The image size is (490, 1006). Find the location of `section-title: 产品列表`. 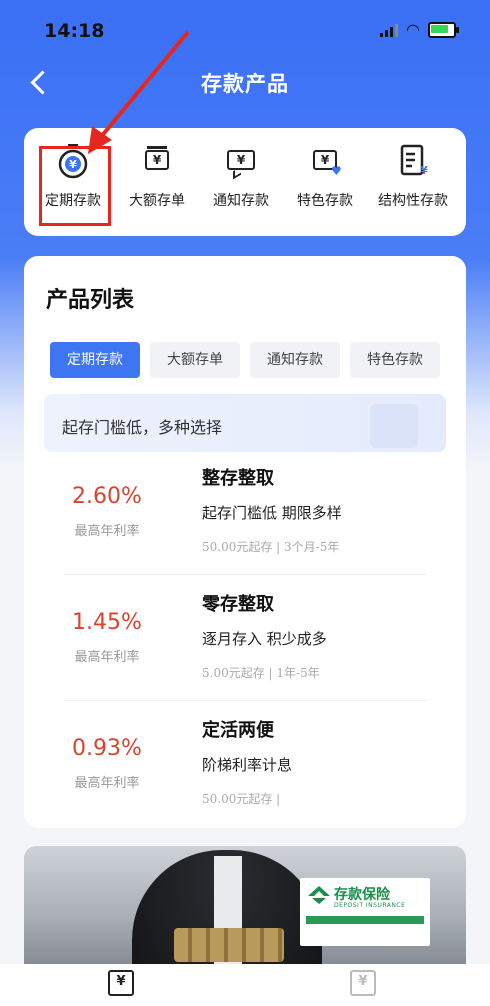

section-title: 产品列表 is located at coordinates (90, 300).